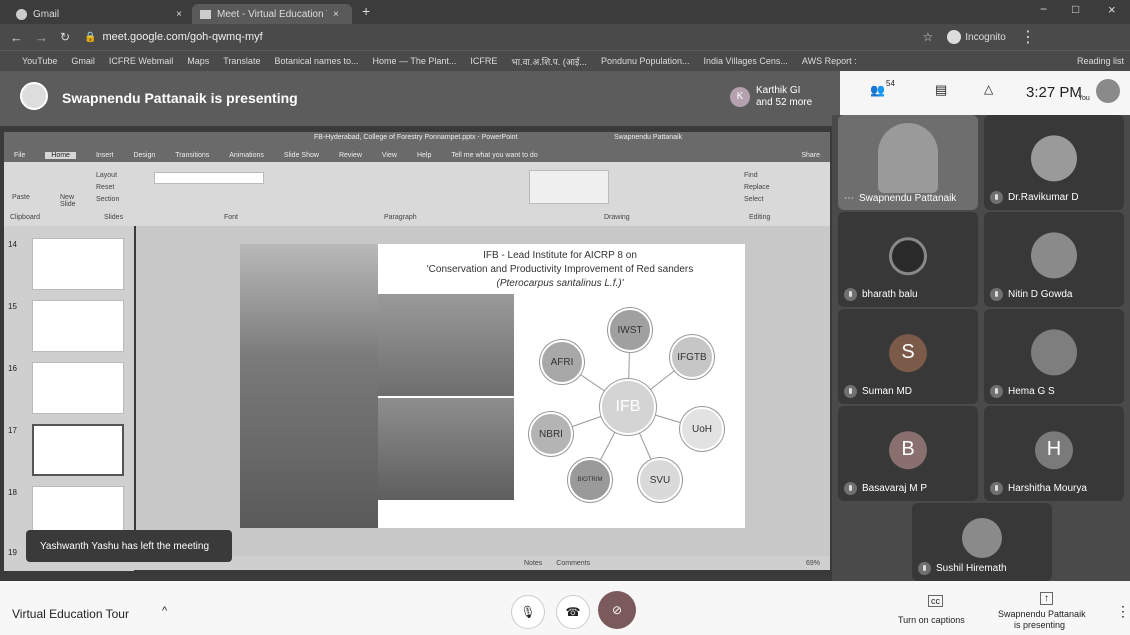 Image resolution: width=1130 pixels, height=635 pixels. Describe the element at coordinates (366, 11) in the screenshot. I see `new-tab-icon: +` at that location.